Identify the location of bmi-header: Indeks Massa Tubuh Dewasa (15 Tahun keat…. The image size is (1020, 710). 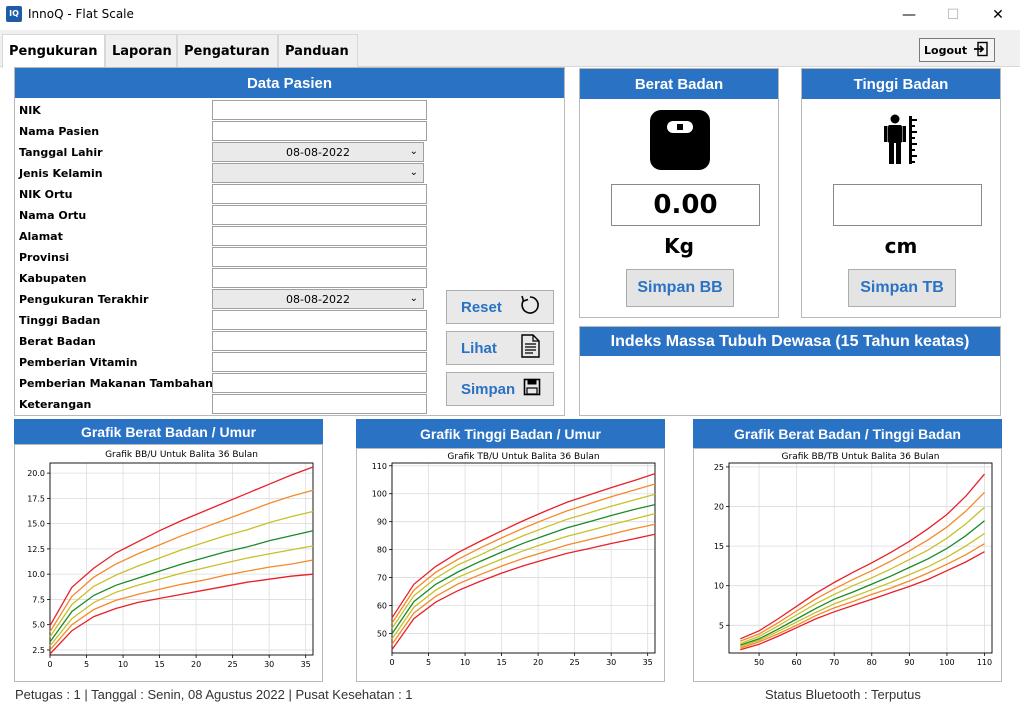
(790, 341).